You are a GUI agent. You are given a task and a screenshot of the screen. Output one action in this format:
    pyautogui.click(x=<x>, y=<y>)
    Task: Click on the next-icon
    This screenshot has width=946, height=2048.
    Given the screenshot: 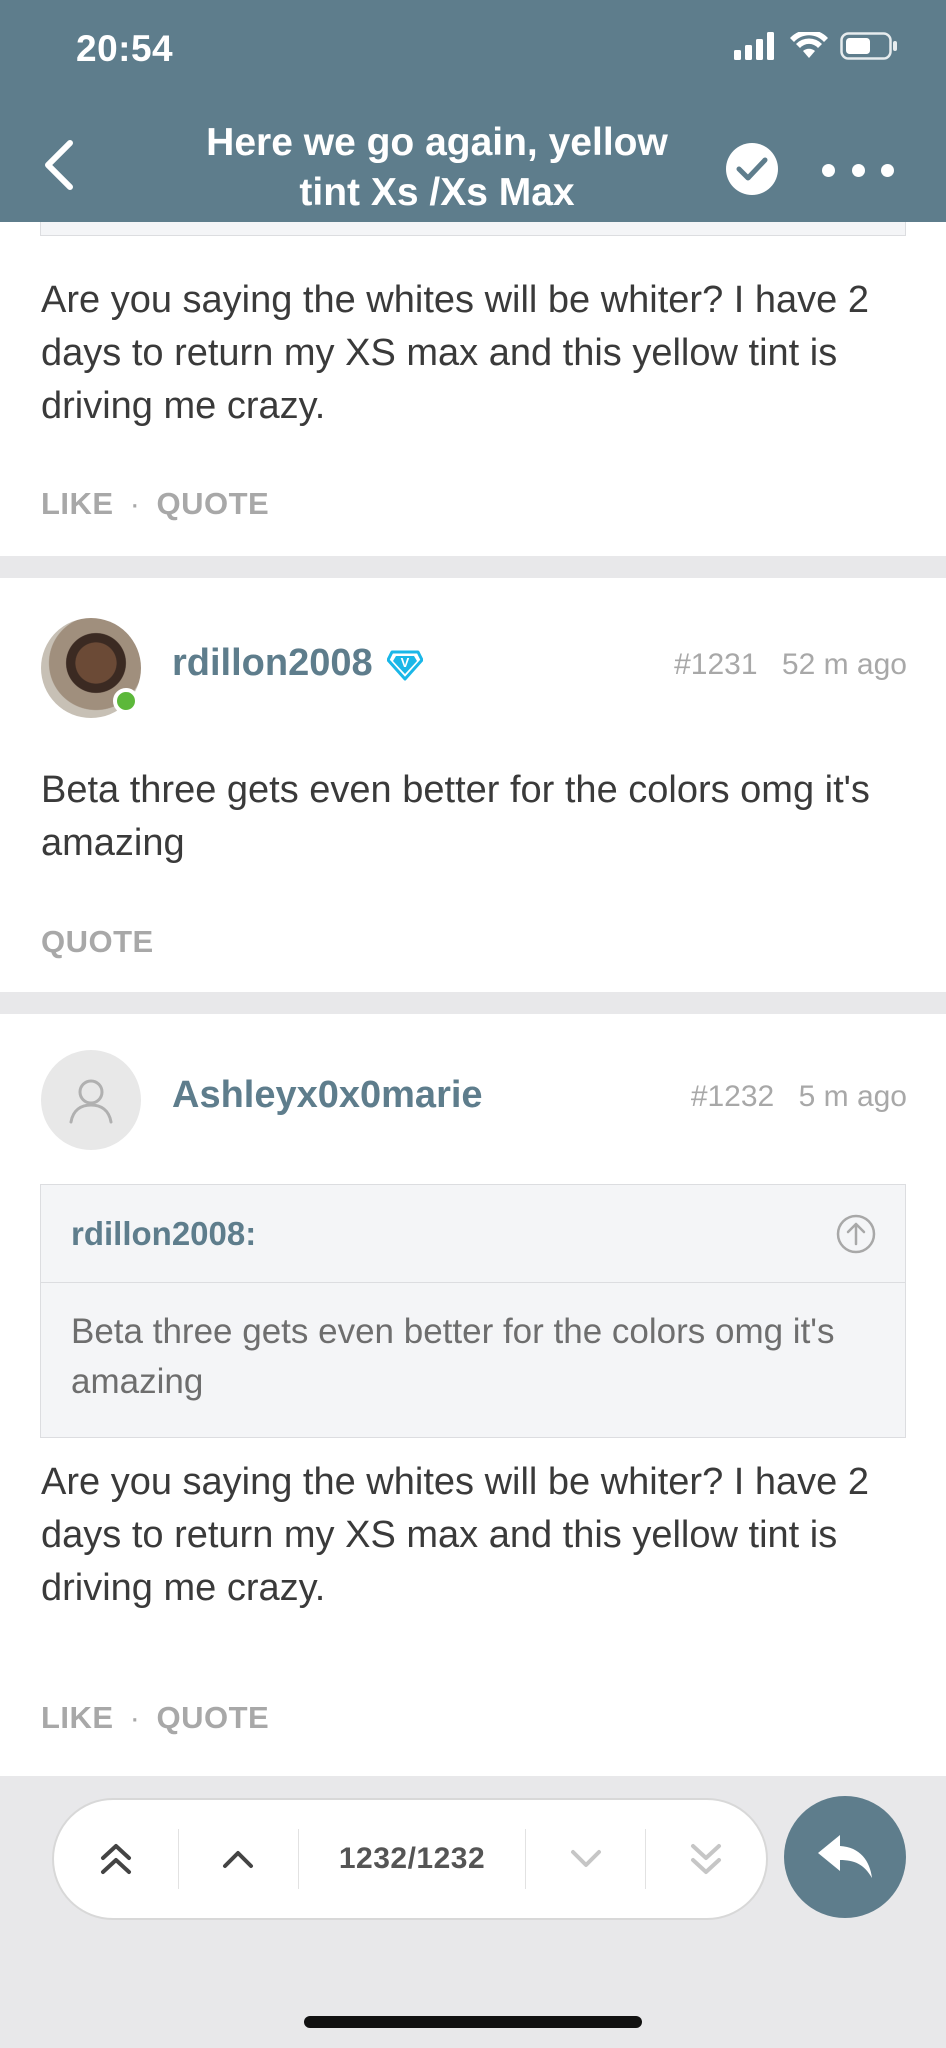 What is the action you would take?
    pyautogui.click(x=585, y=1858)
    